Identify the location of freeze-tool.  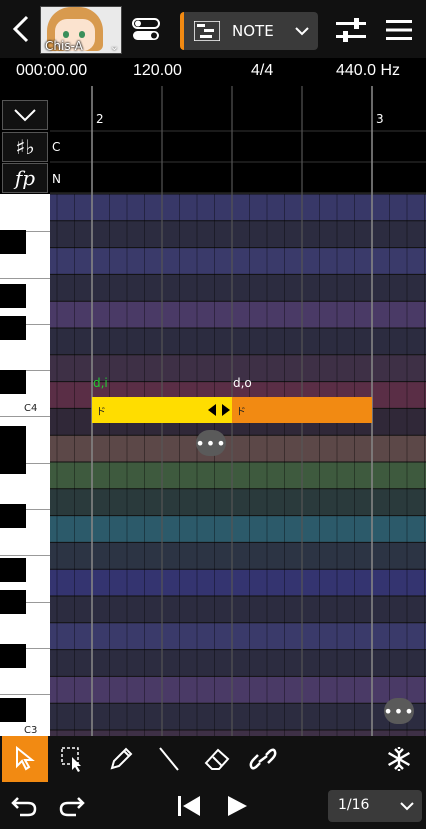
(399, 759).